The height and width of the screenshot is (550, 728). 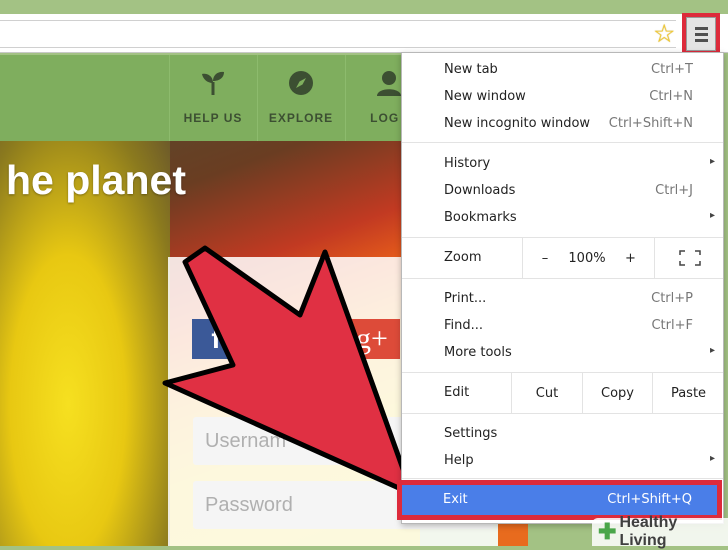 I want to click on menu-row-zoom: Zoom – 100% +, so click(x=562, y=258).